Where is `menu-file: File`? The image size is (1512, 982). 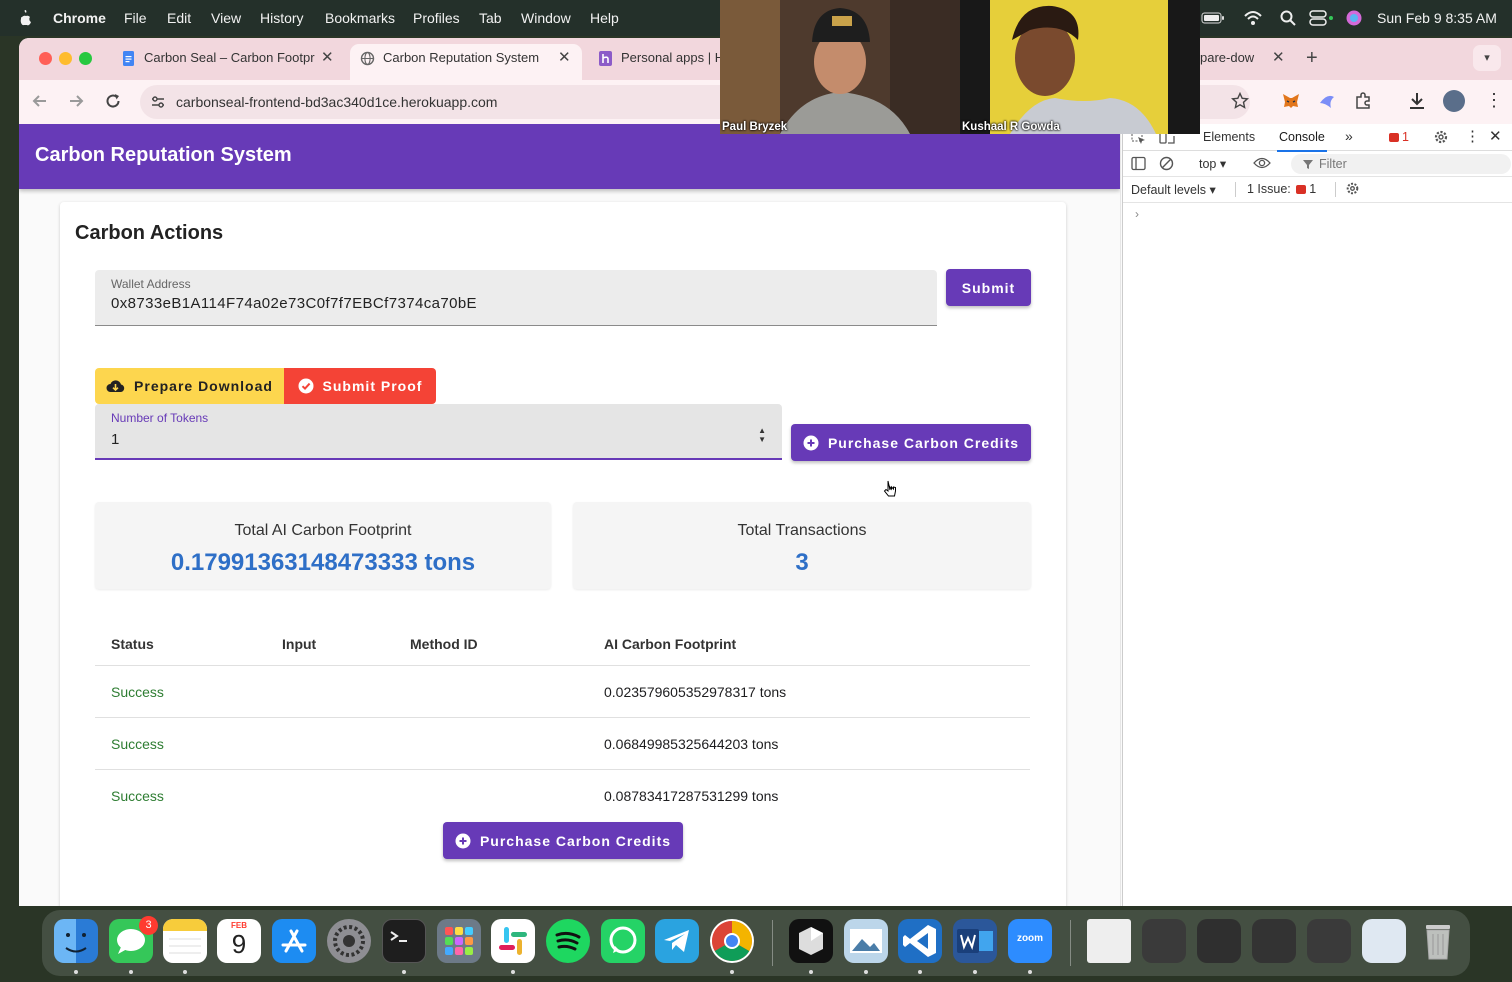
menu-file: File is located at coordinates (135, 18).